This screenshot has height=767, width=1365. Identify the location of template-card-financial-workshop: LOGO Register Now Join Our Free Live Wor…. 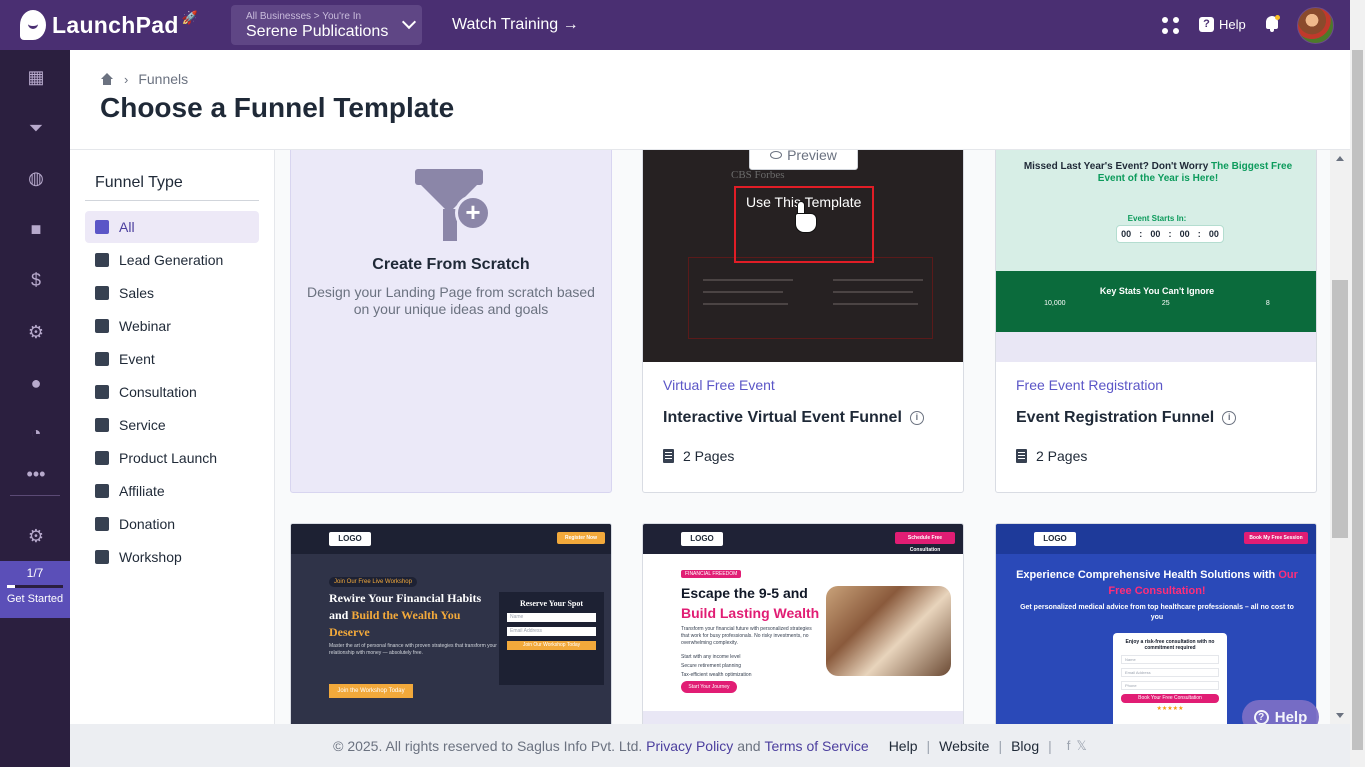
(451, 623).